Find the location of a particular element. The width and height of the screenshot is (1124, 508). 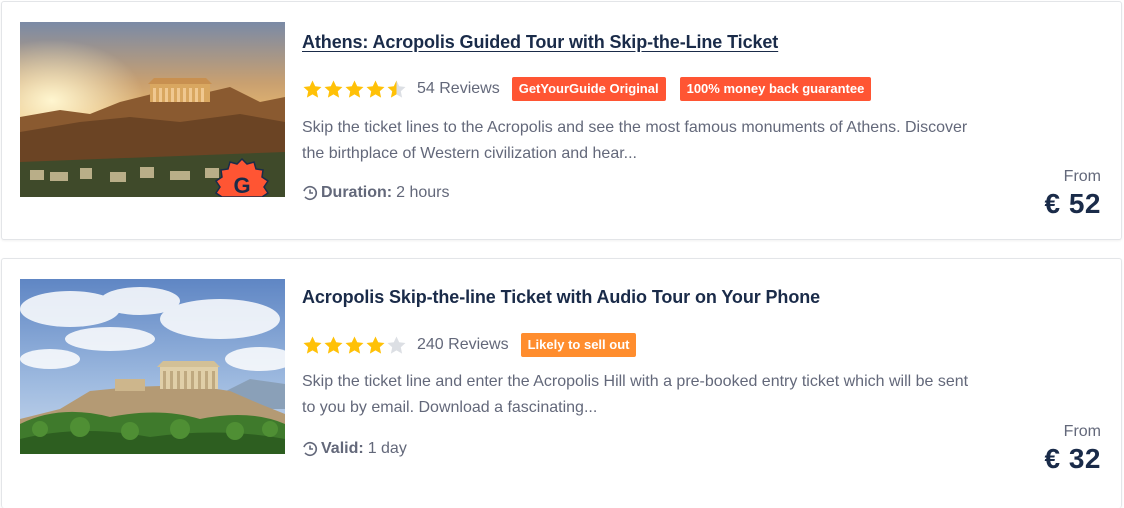

badge-money-back: 100% money back guarantee is located at coordinates (775, 89).